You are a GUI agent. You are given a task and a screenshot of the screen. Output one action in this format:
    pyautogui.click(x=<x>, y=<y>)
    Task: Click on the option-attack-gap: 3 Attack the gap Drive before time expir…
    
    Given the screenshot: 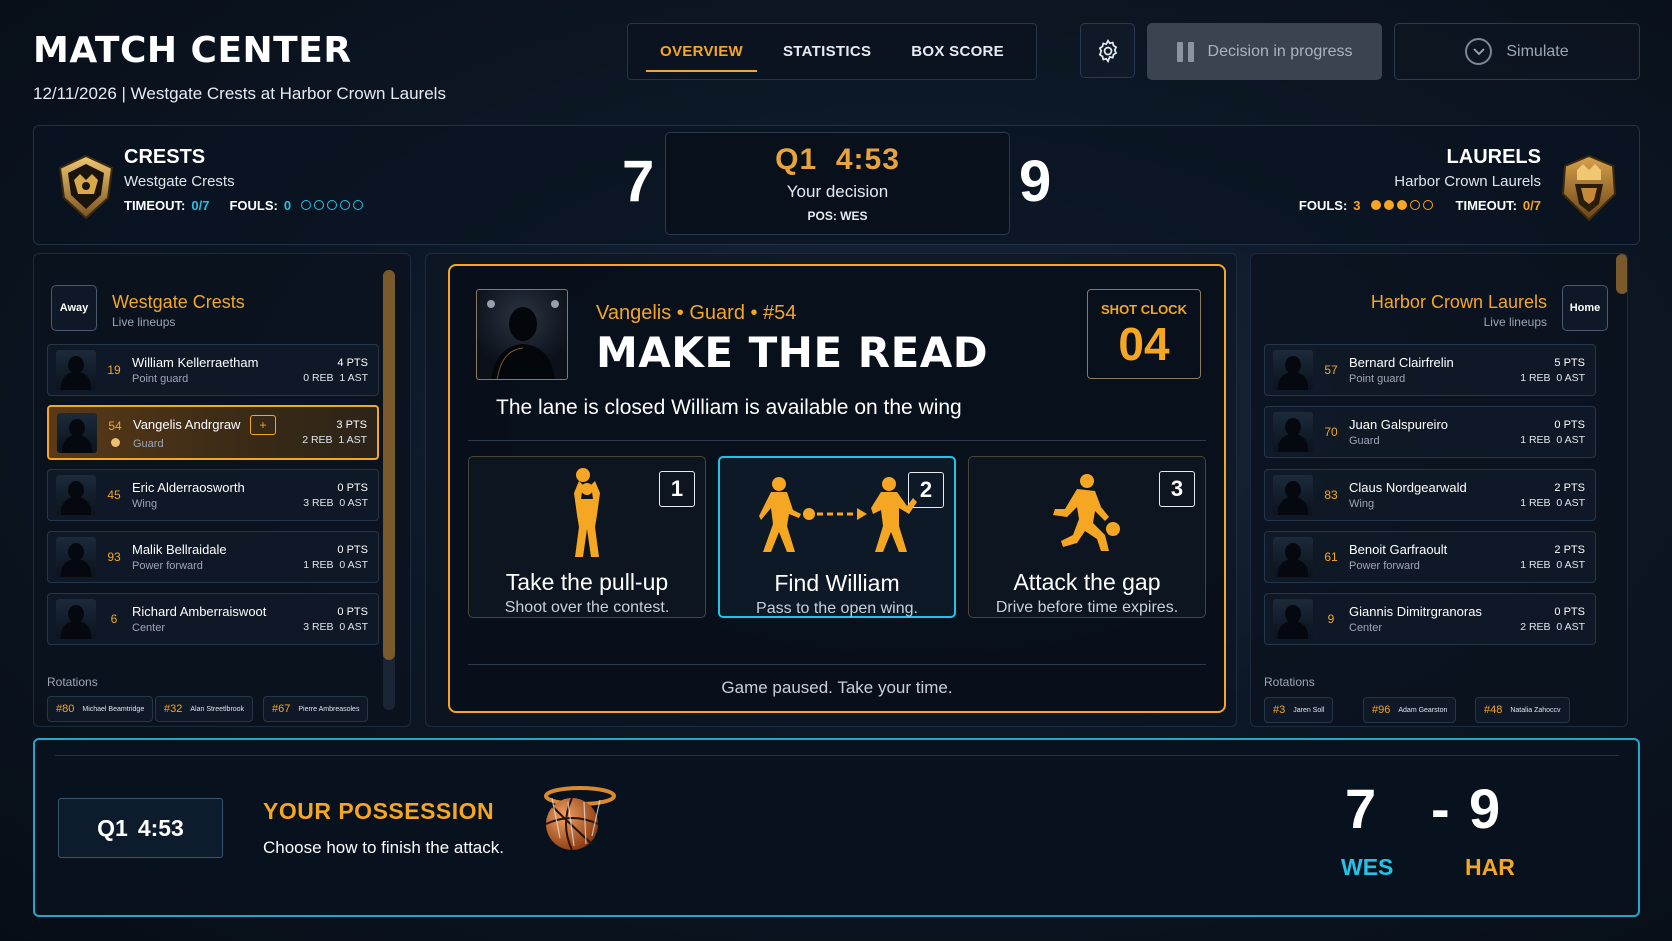 What is the action you would take?
    pyautogui.click(x=1087, y=537)
    